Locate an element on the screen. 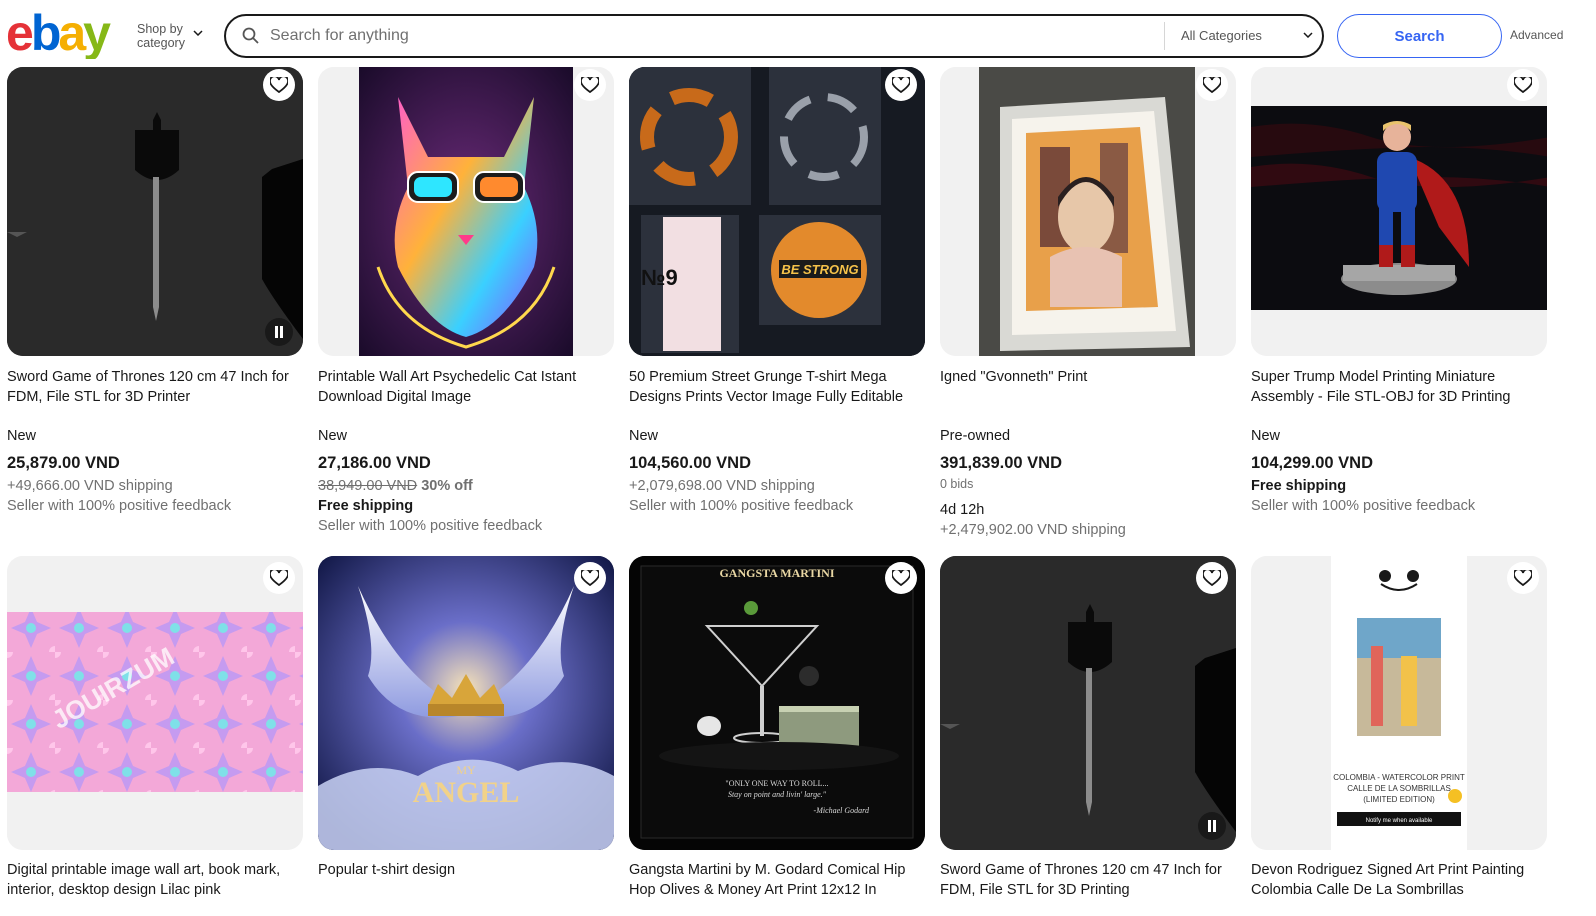 Image resolution: width=1596 pixels, height=916 pixels. search-input is located at coordinates (710, 36).